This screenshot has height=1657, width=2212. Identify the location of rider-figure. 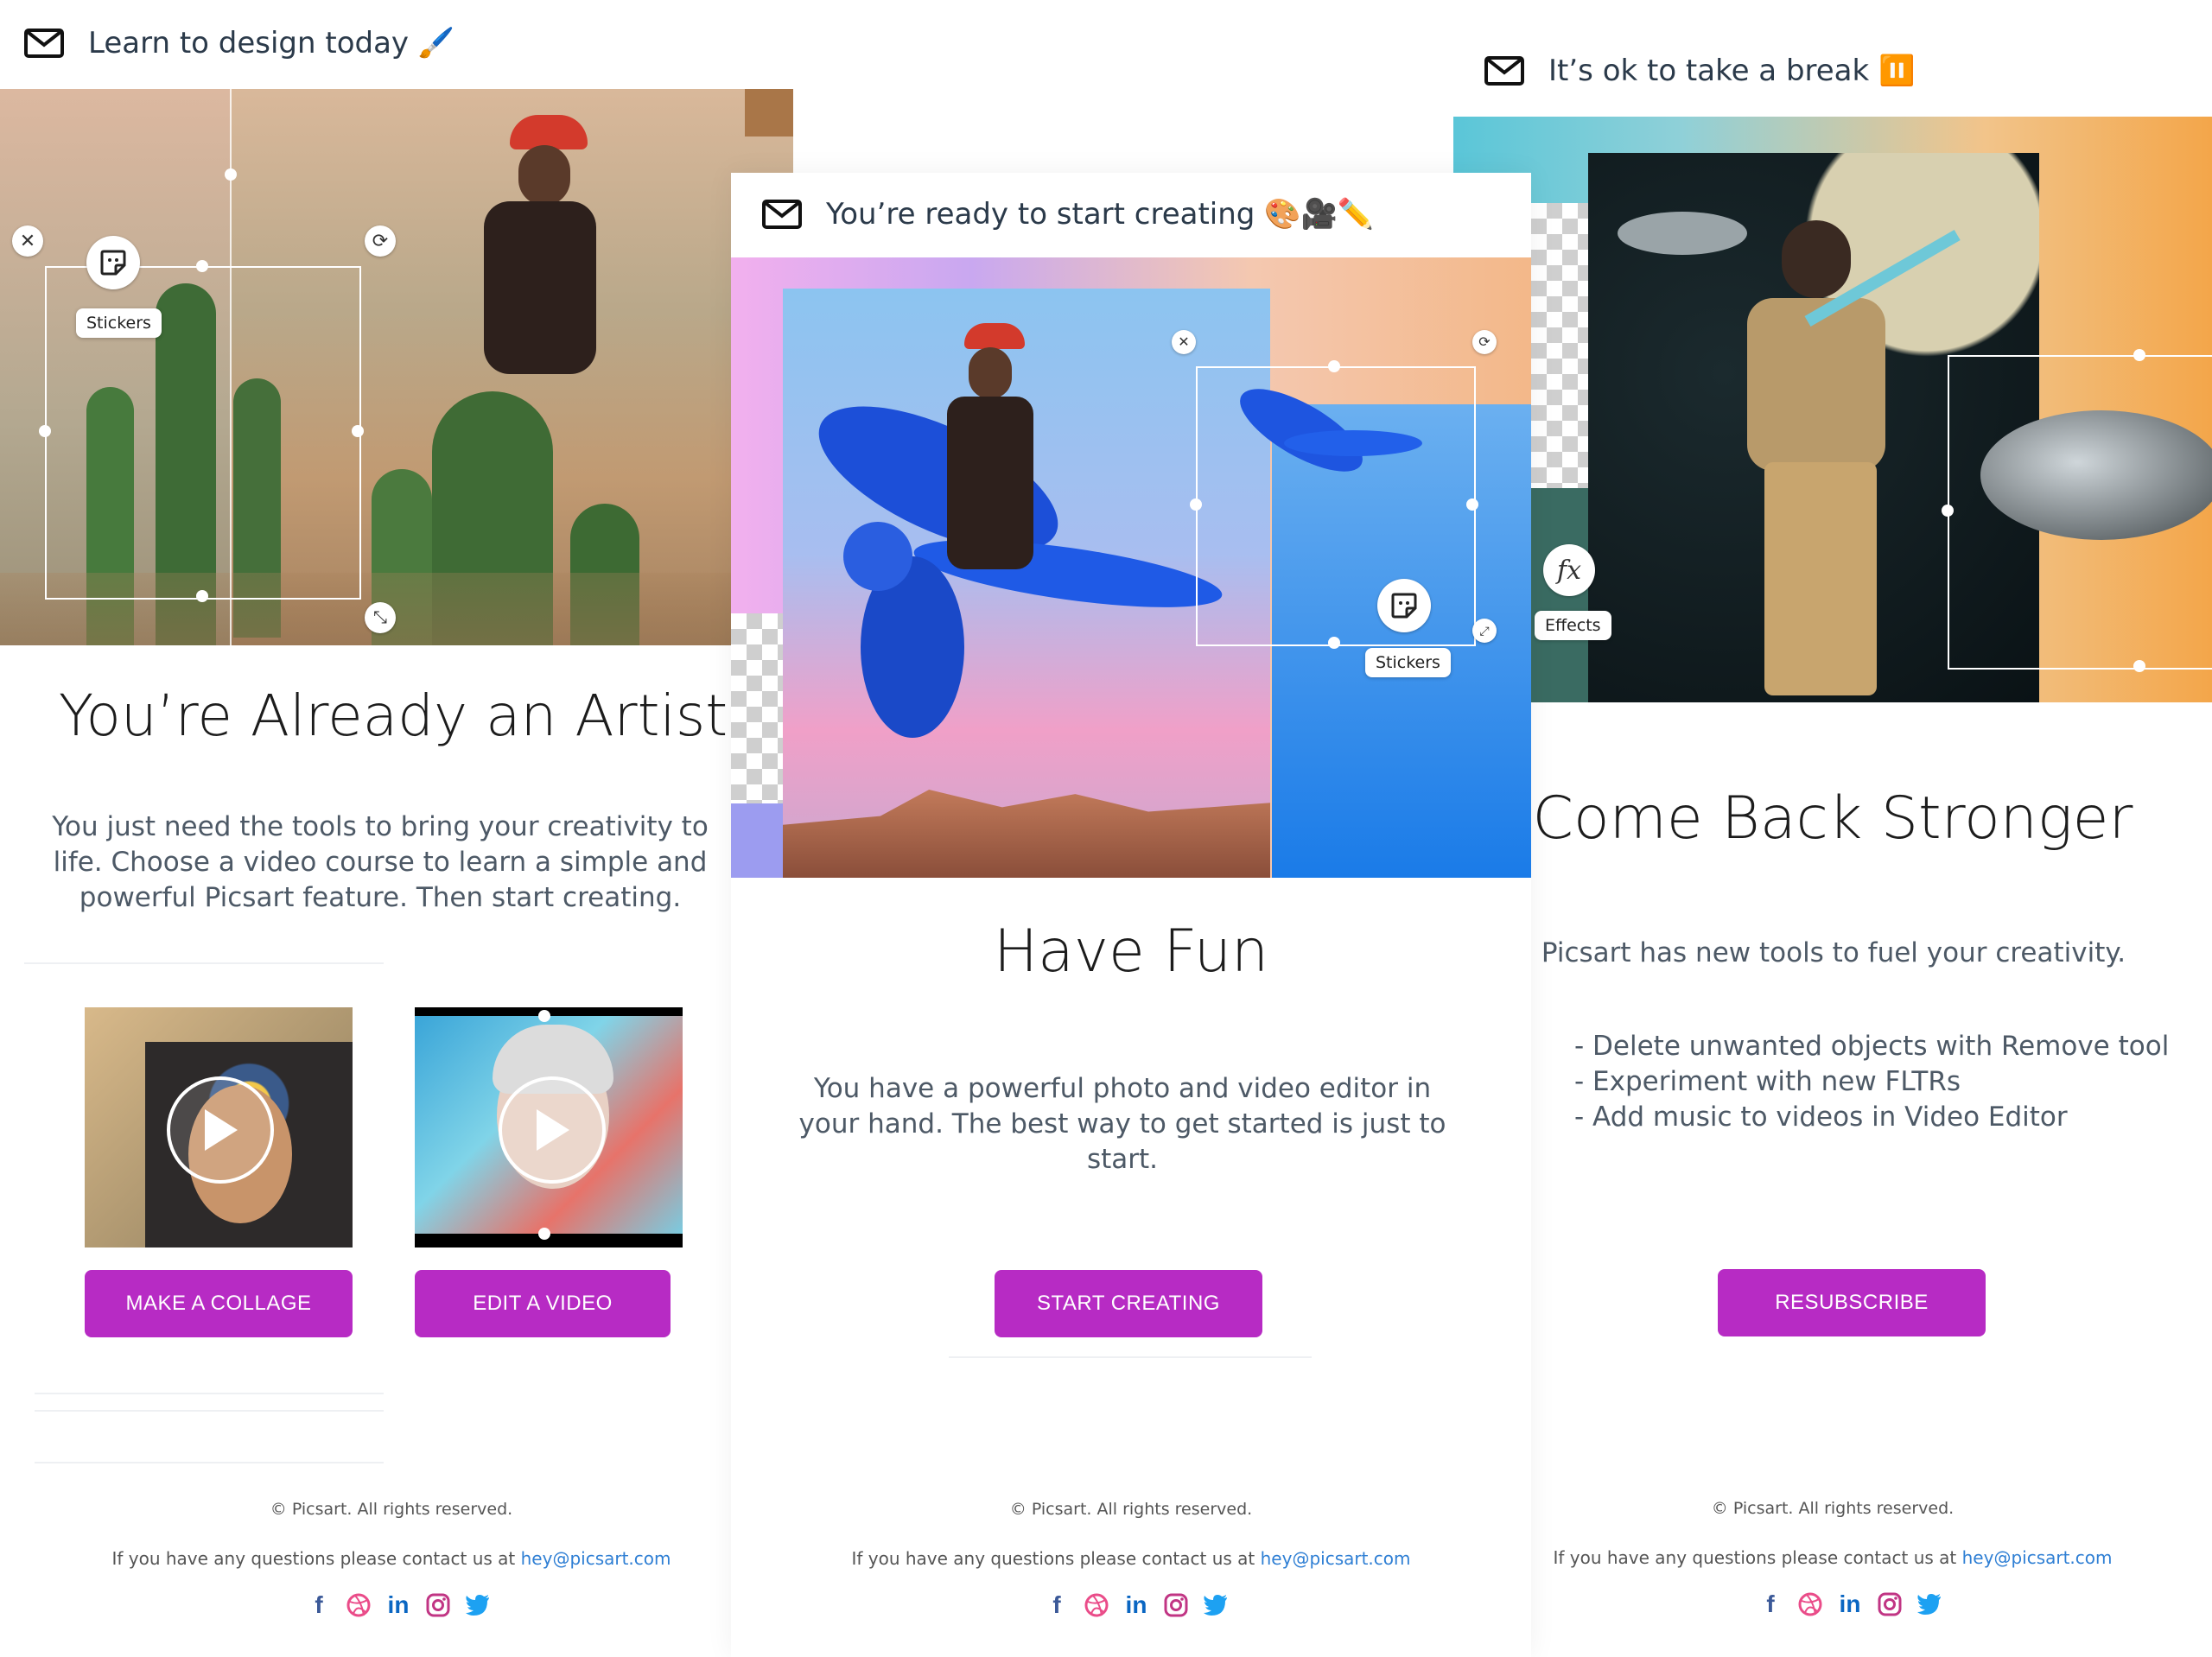
(990, 452).